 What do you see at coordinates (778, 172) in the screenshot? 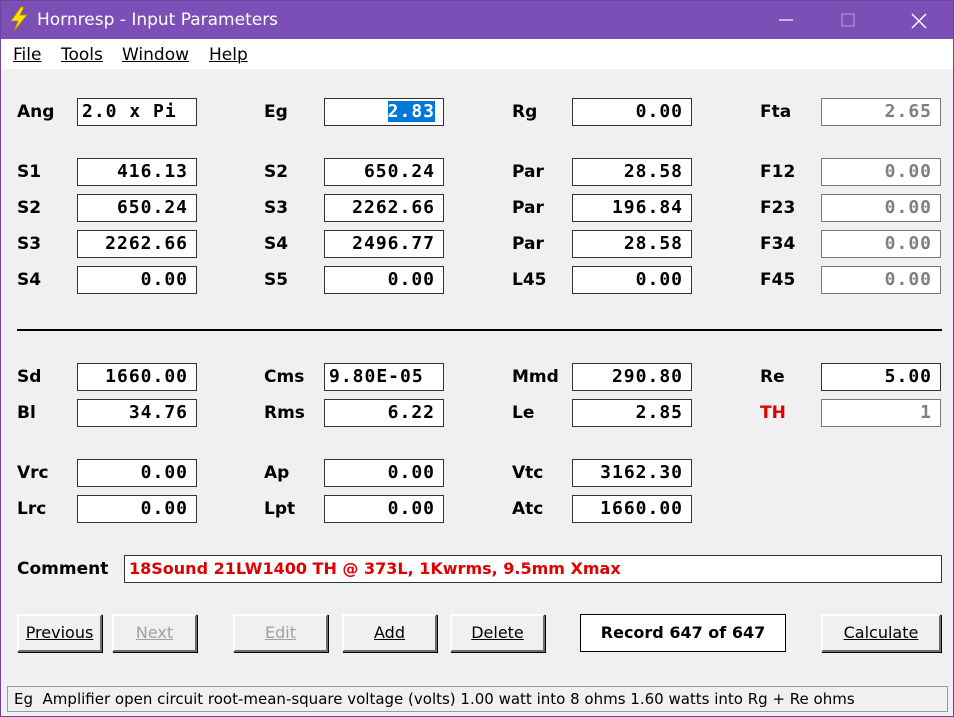
I see `label-f12: F12` at bounding box center [778, 172].